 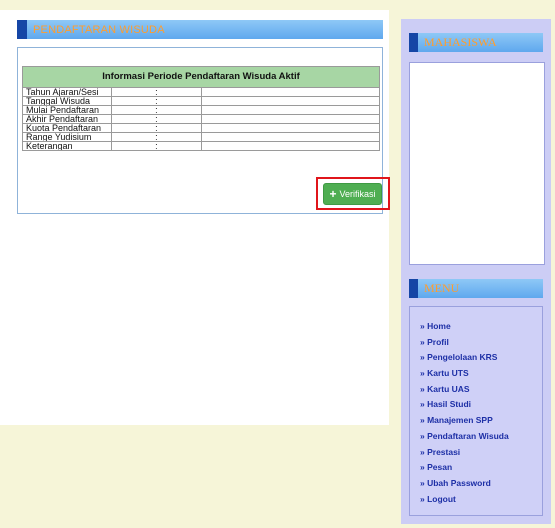 What do you see at coordinates (481, 421) in the screenshot?
I see `menu-item-manajemen-spp: » Manajemen SPP` at bounding box center [481, 421].